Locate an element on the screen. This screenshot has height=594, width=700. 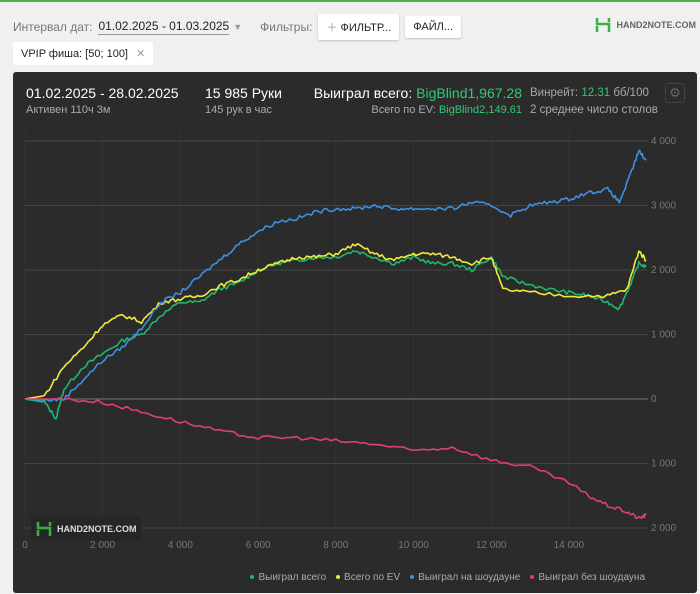
plus-icon: ＋ is located at coordinates (333, 28).